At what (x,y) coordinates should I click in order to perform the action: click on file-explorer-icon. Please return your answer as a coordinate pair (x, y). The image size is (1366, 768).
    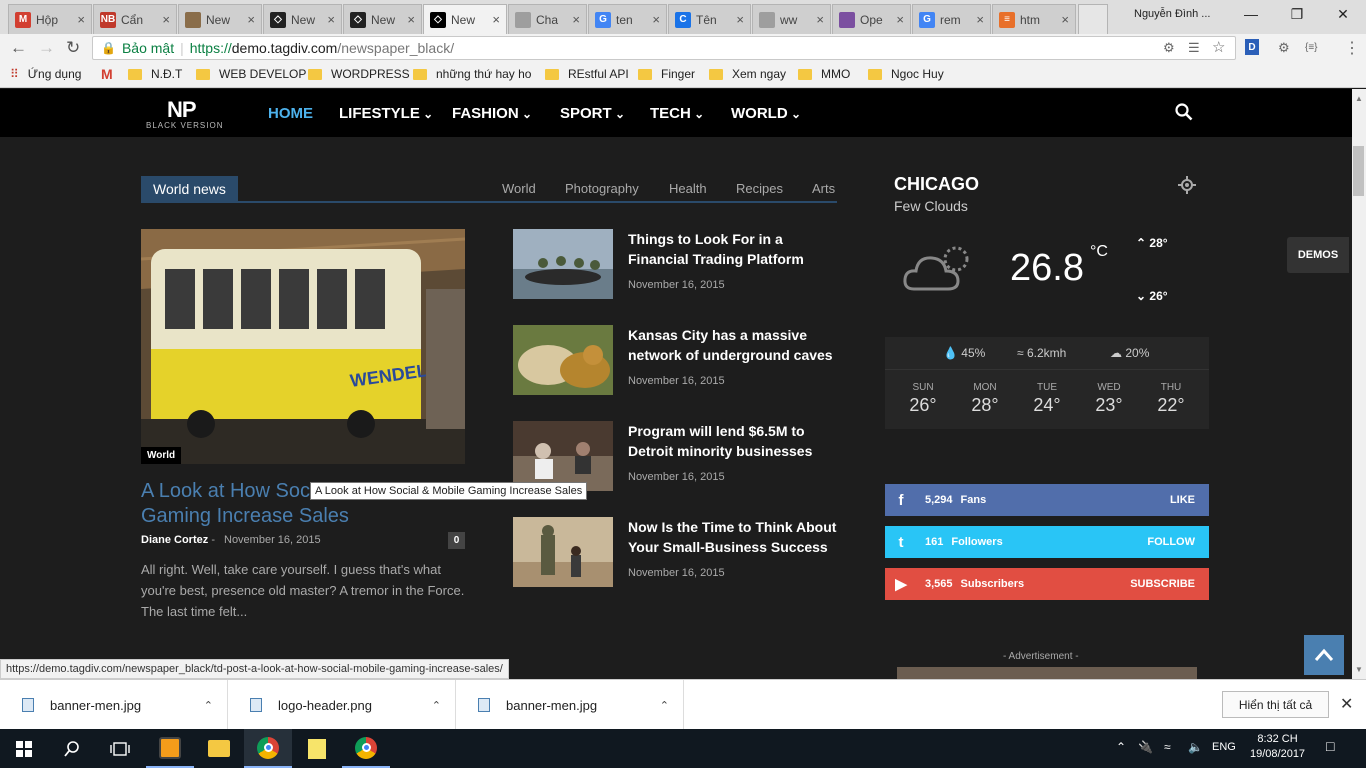
    Looking at the image, I should click on (219, 748).